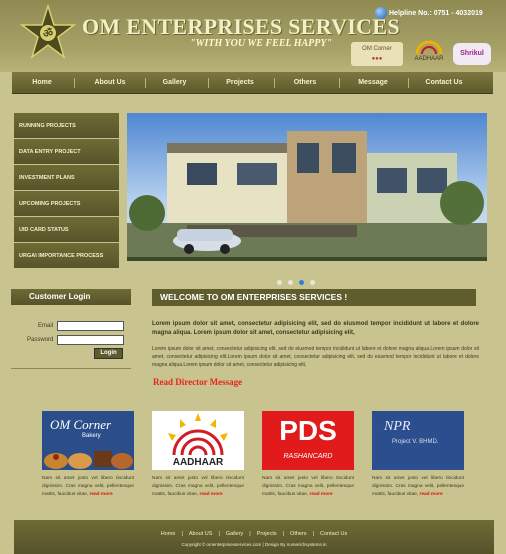  I want to click on nav-about: About Us, so click(110, 83).